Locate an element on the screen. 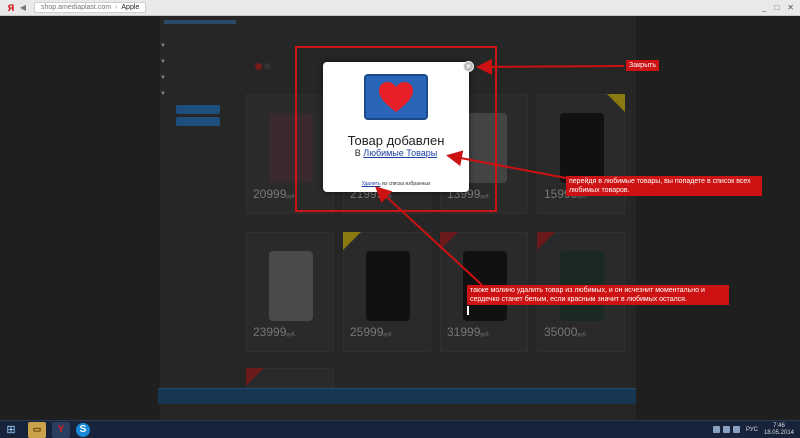  product-price: 23999руб. is located at coordinates (274, 332).